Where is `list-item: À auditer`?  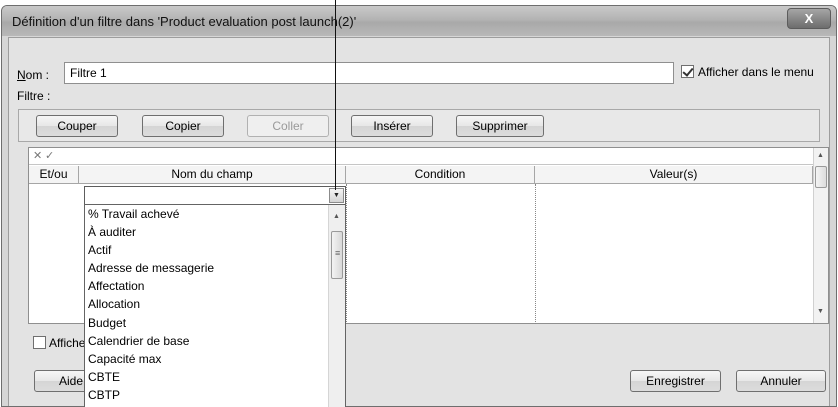
list-item: À auditer is located at coordinates (215, 232).